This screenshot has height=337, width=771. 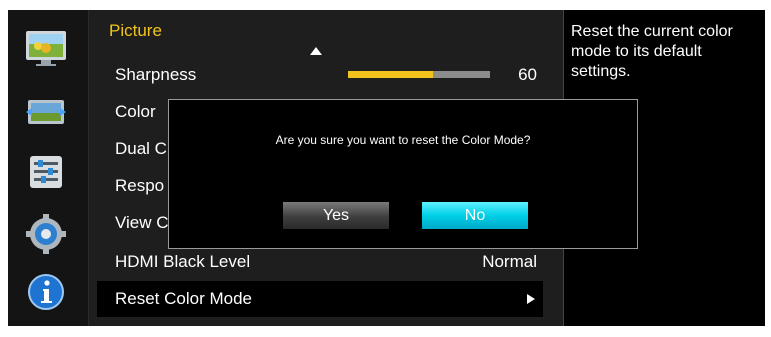 I want to click on menu-item-value: 60, so click(x=527, y=74).